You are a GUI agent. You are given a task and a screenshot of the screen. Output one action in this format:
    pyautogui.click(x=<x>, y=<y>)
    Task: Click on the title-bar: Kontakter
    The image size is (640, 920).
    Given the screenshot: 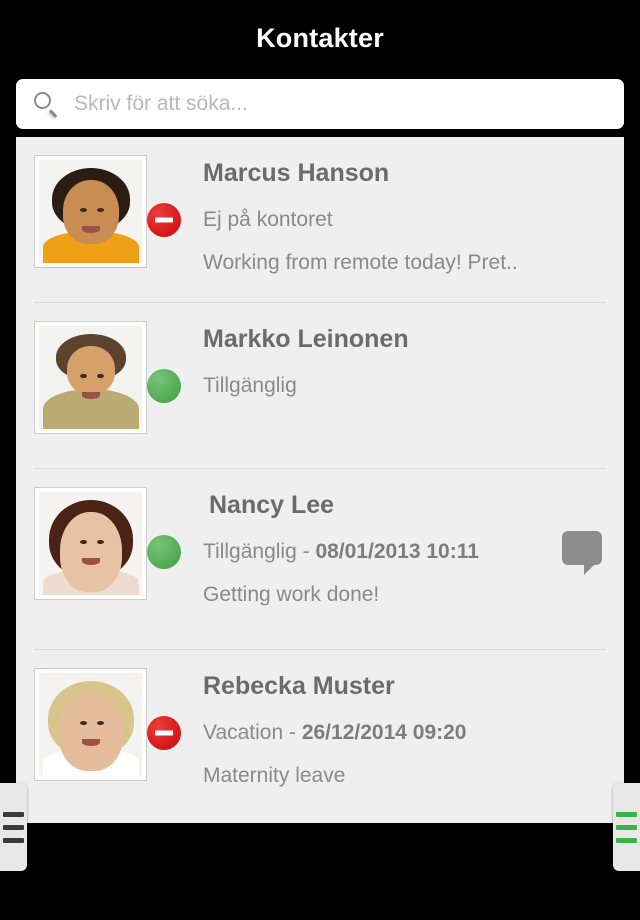 What is the action you would take?
    pyautogui.click(x=320, y=38)
    